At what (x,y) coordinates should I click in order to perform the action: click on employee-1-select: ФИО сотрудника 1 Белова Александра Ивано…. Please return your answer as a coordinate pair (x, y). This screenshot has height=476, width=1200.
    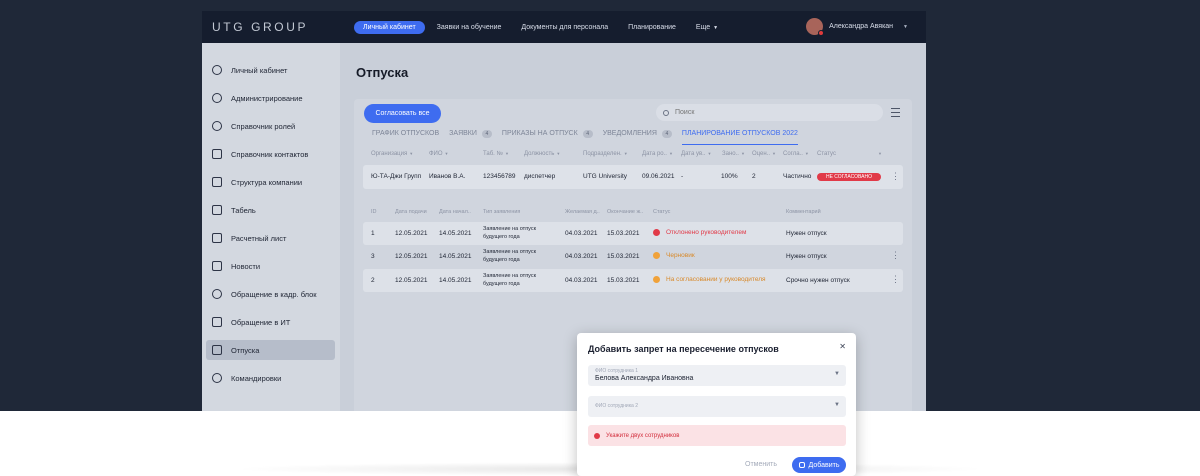
    Looking at the image, I should click on (717, 375).